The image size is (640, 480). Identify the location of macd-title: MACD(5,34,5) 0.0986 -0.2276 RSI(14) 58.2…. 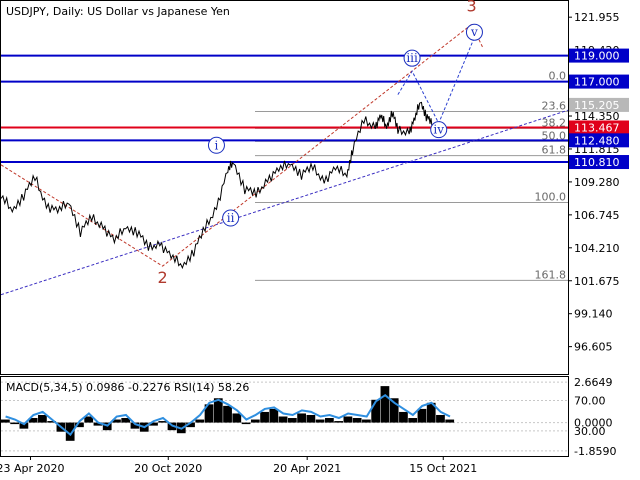
(127, 387).